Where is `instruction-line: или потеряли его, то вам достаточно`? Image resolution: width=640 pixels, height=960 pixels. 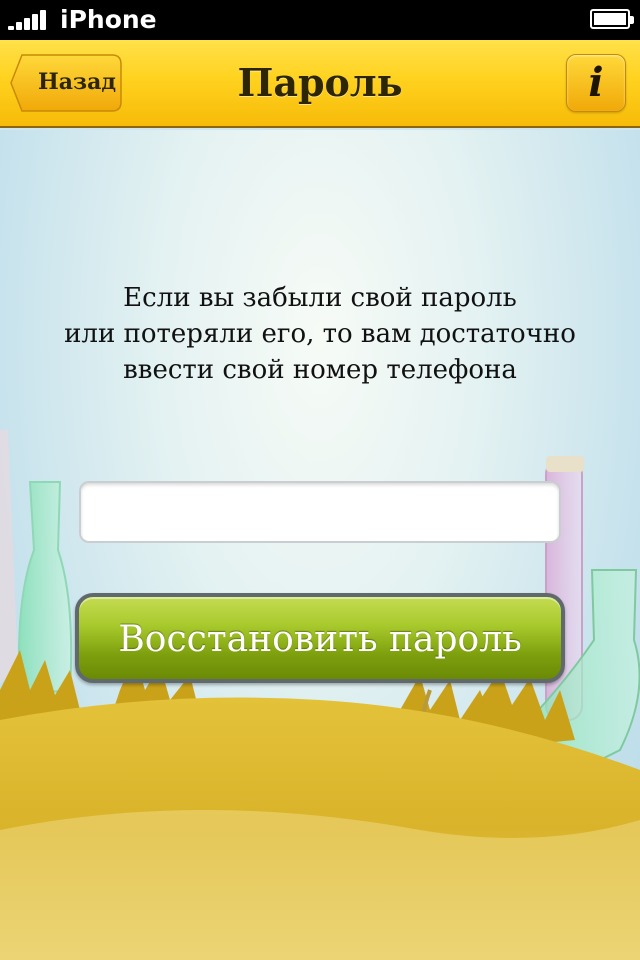
instruction-line: или потеряли его, то вам достаточно is located at coordinates (320, 334).